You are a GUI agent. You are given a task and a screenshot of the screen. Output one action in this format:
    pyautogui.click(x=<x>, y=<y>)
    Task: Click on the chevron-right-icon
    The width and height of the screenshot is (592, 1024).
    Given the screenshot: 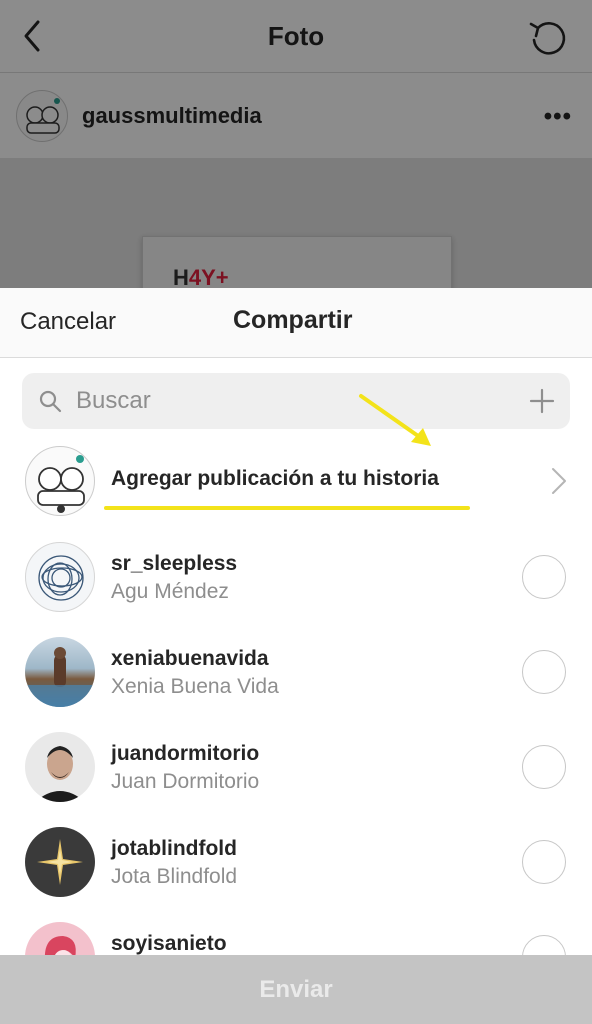 What is the action you would take?
    pyautogui.click(x=559, y=481)
    